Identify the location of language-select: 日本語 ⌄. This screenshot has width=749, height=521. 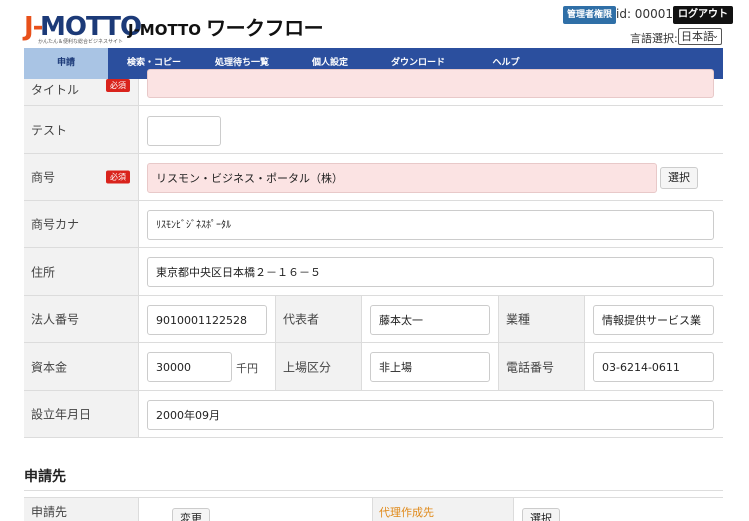
(700, 36).